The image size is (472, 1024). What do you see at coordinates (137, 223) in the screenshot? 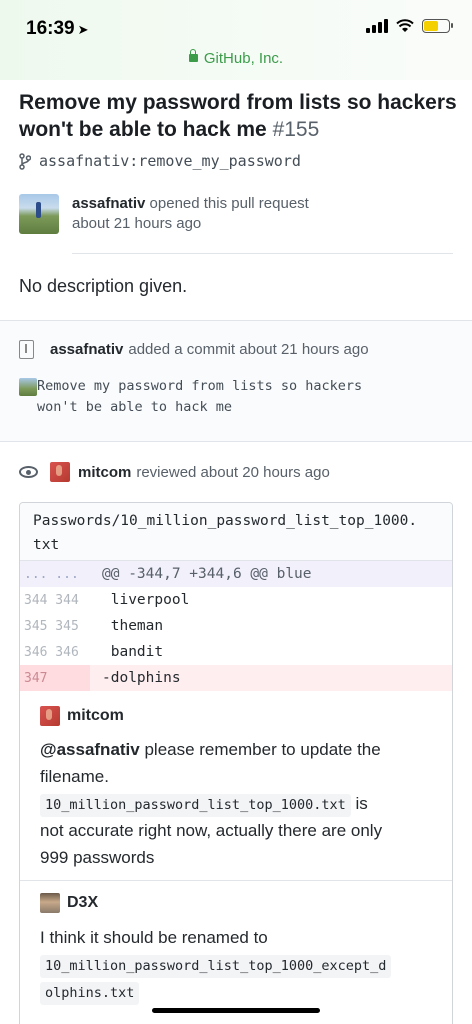
I see `opened-time: about 21 hours ago` at bounding box center [137, 223].